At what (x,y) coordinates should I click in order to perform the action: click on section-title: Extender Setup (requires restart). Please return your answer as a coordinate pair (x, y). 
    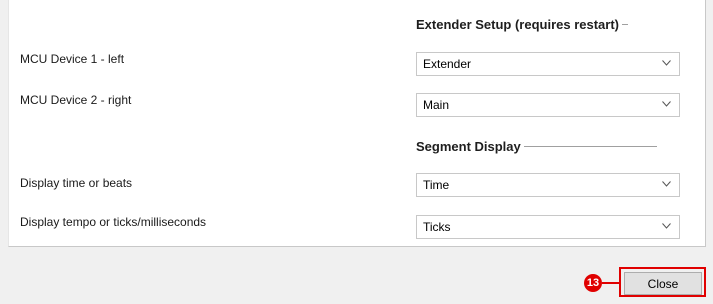
    Looking at the image, I should click on (518, 24).